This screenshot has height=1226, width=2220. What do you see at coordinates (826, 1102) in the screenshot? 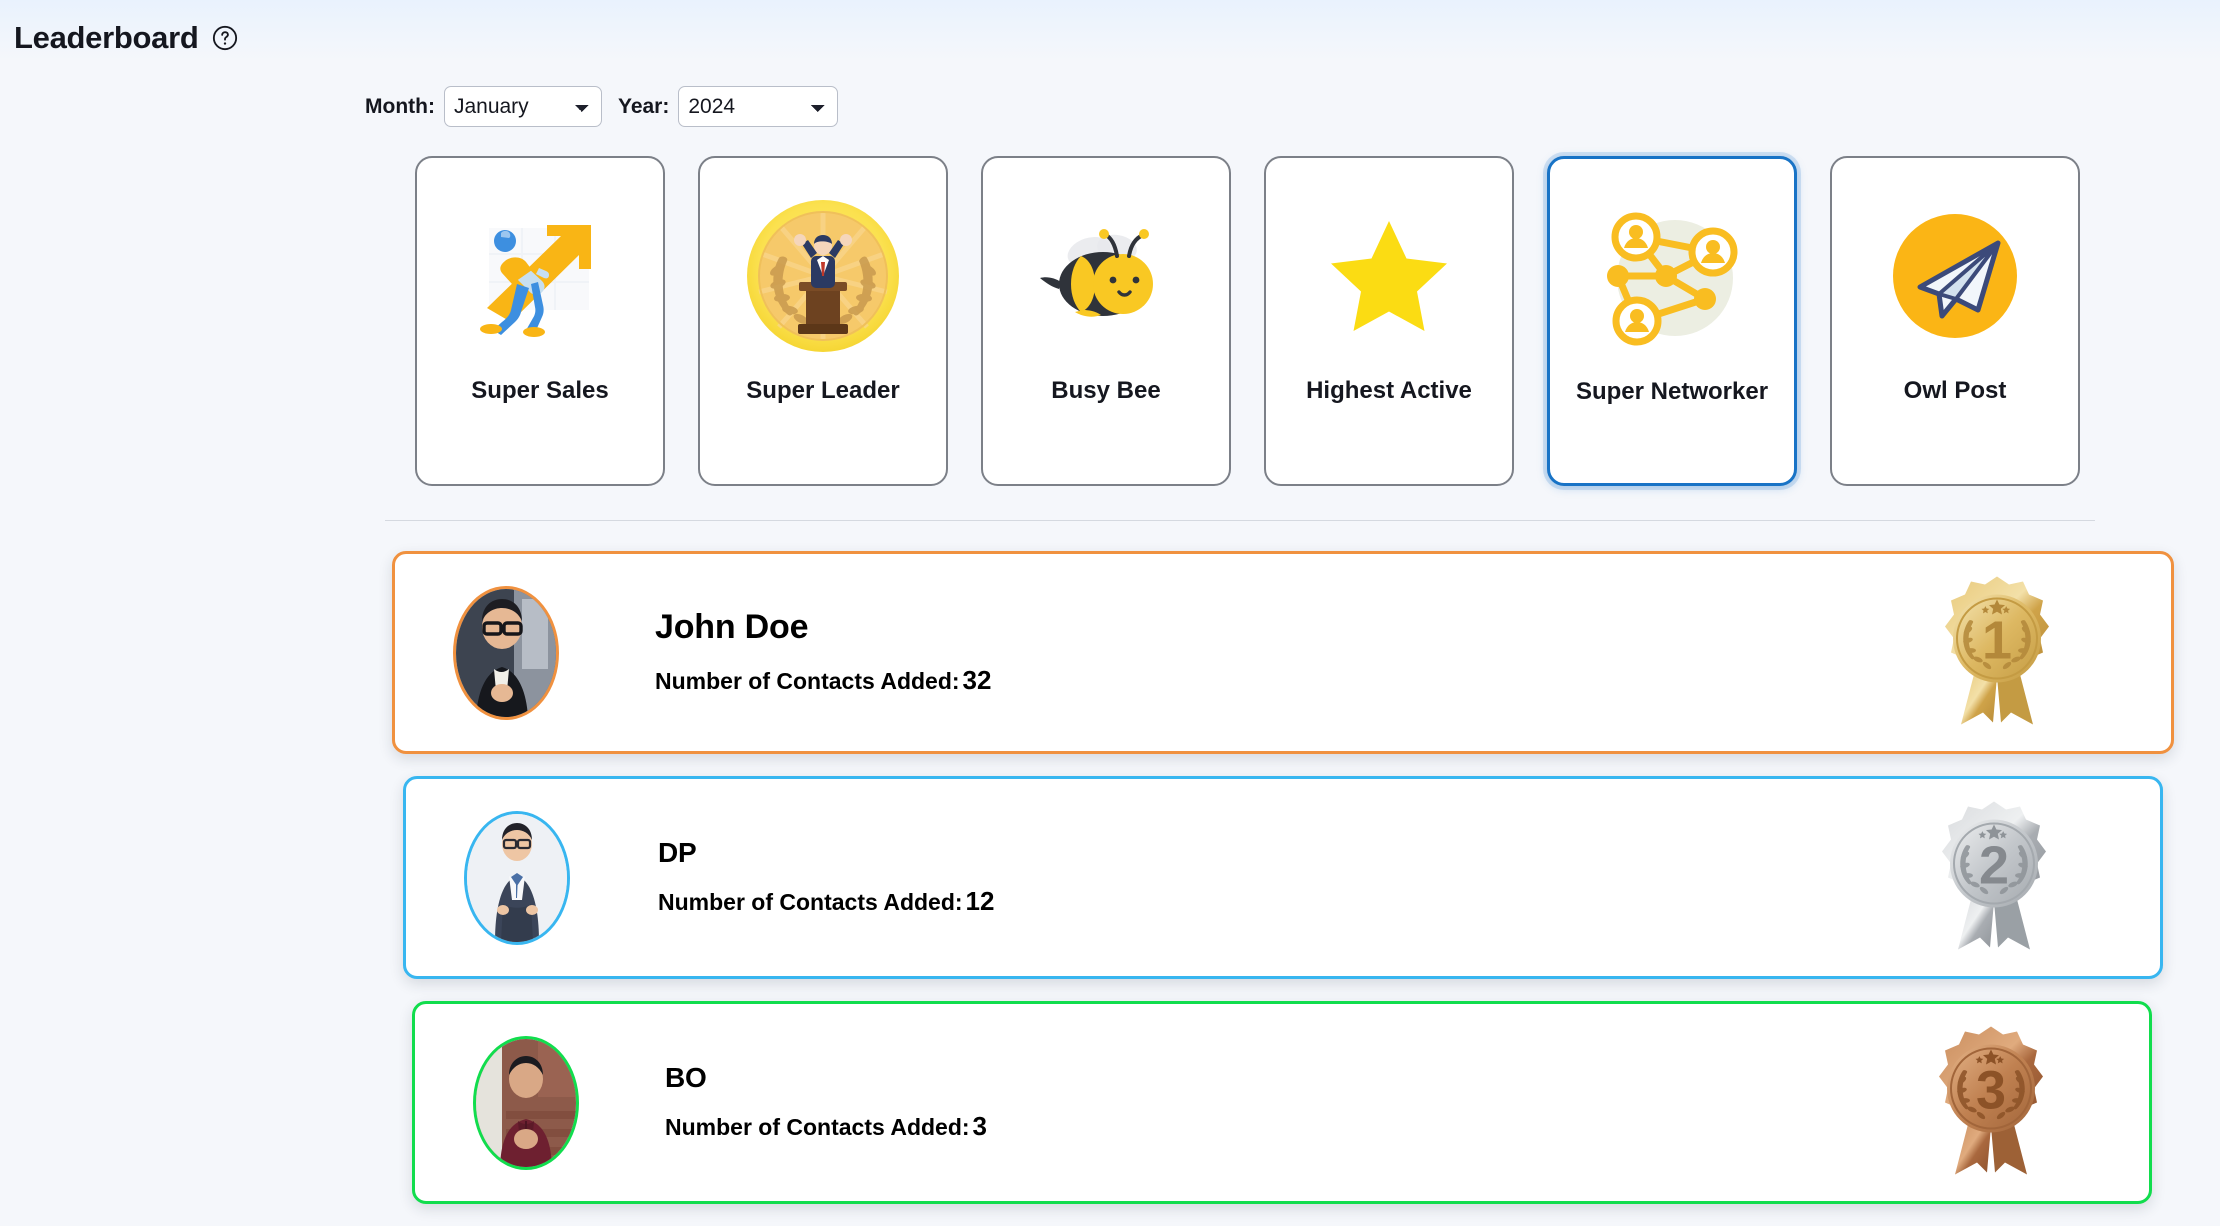
I see `rank-info: BO Number of Contacts Added: 3` at bounding box center [826, 1102].